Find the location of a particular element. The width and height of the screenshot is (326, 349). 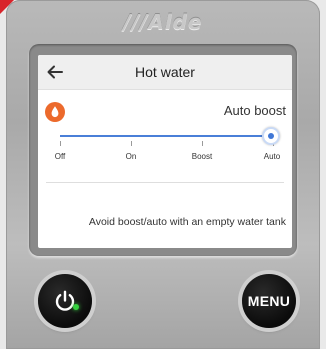

menu-button-label: MENU is located at coordinates (269, 301).